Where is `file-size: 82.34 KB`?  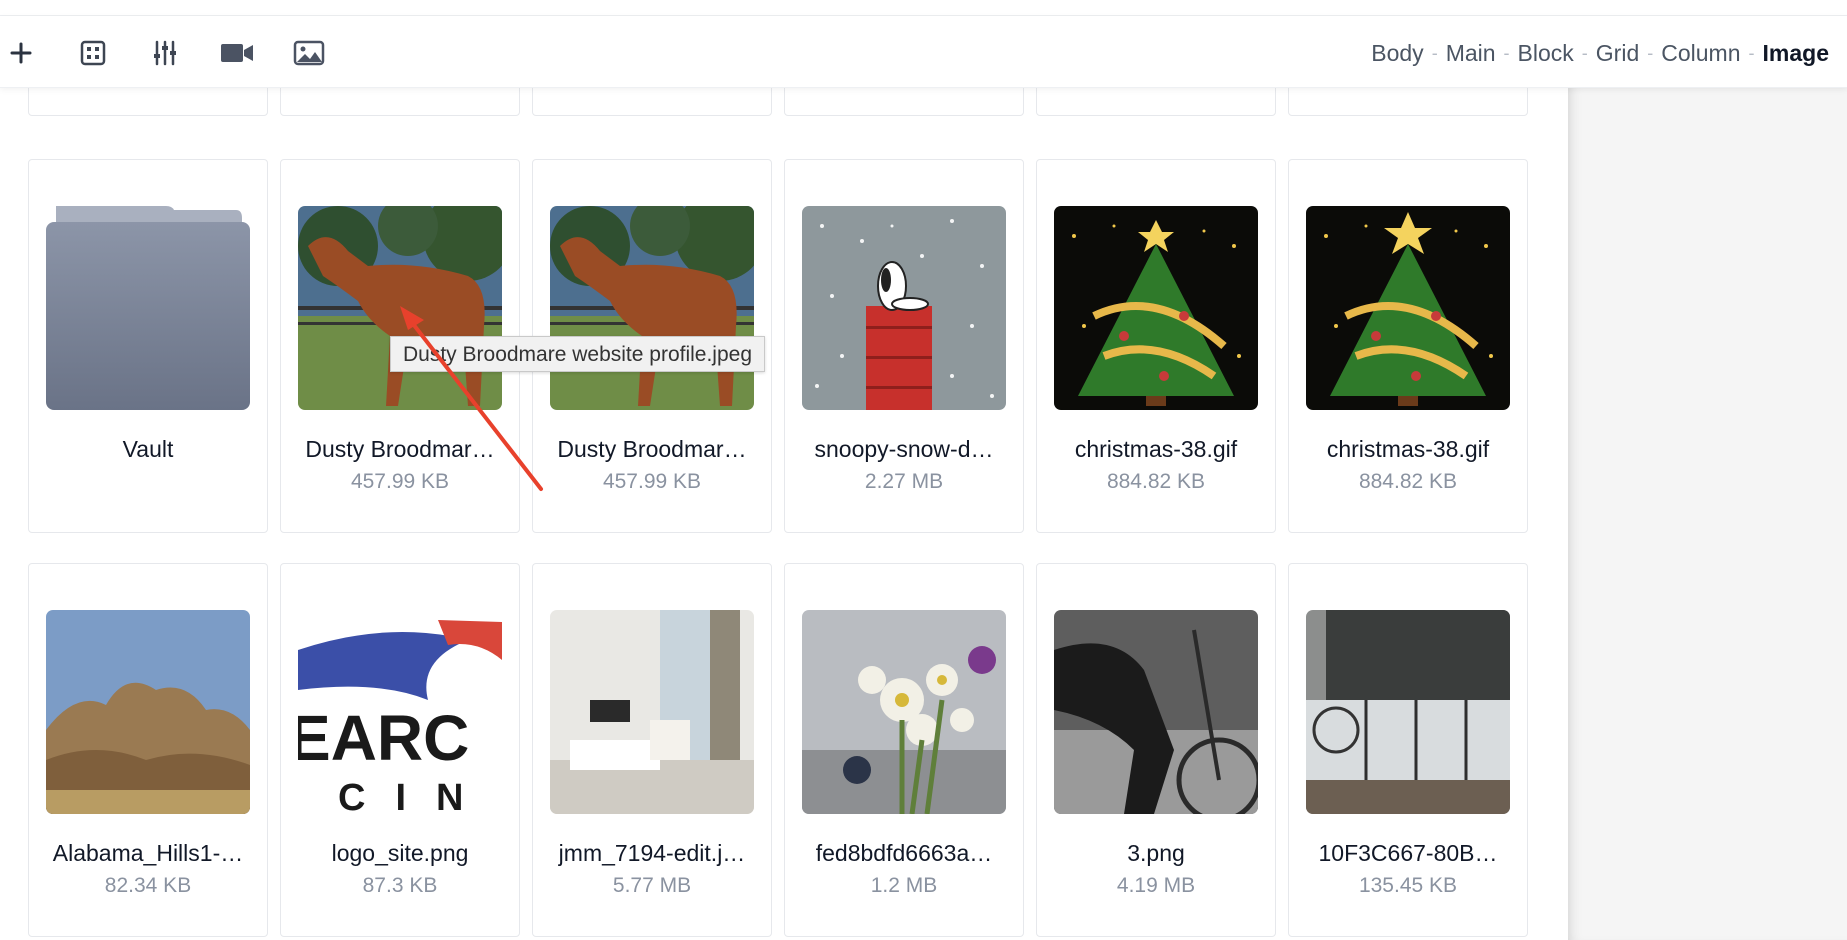 file-size: 82.34 KB is located at coordinates (148, 885).